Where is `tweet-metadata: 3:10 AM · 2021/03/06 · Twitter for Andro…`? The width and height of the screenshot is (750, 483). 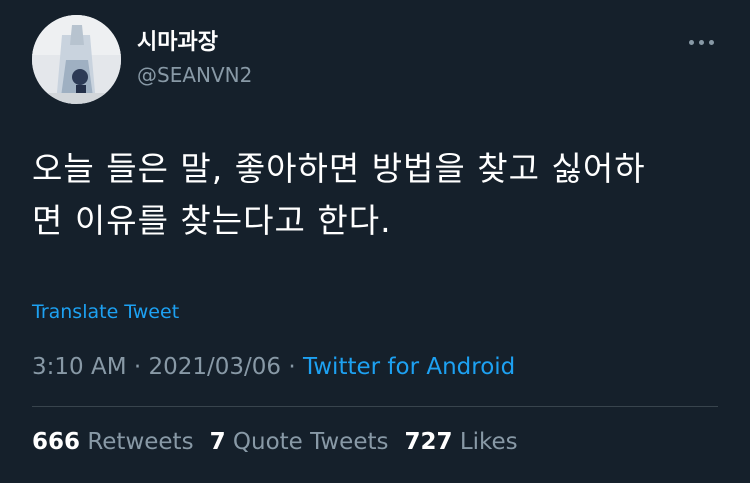 tweet-metadata: 3:10 AM · 2021/03/06 · Twitter for Andro… is located at coordinates (273, 367).